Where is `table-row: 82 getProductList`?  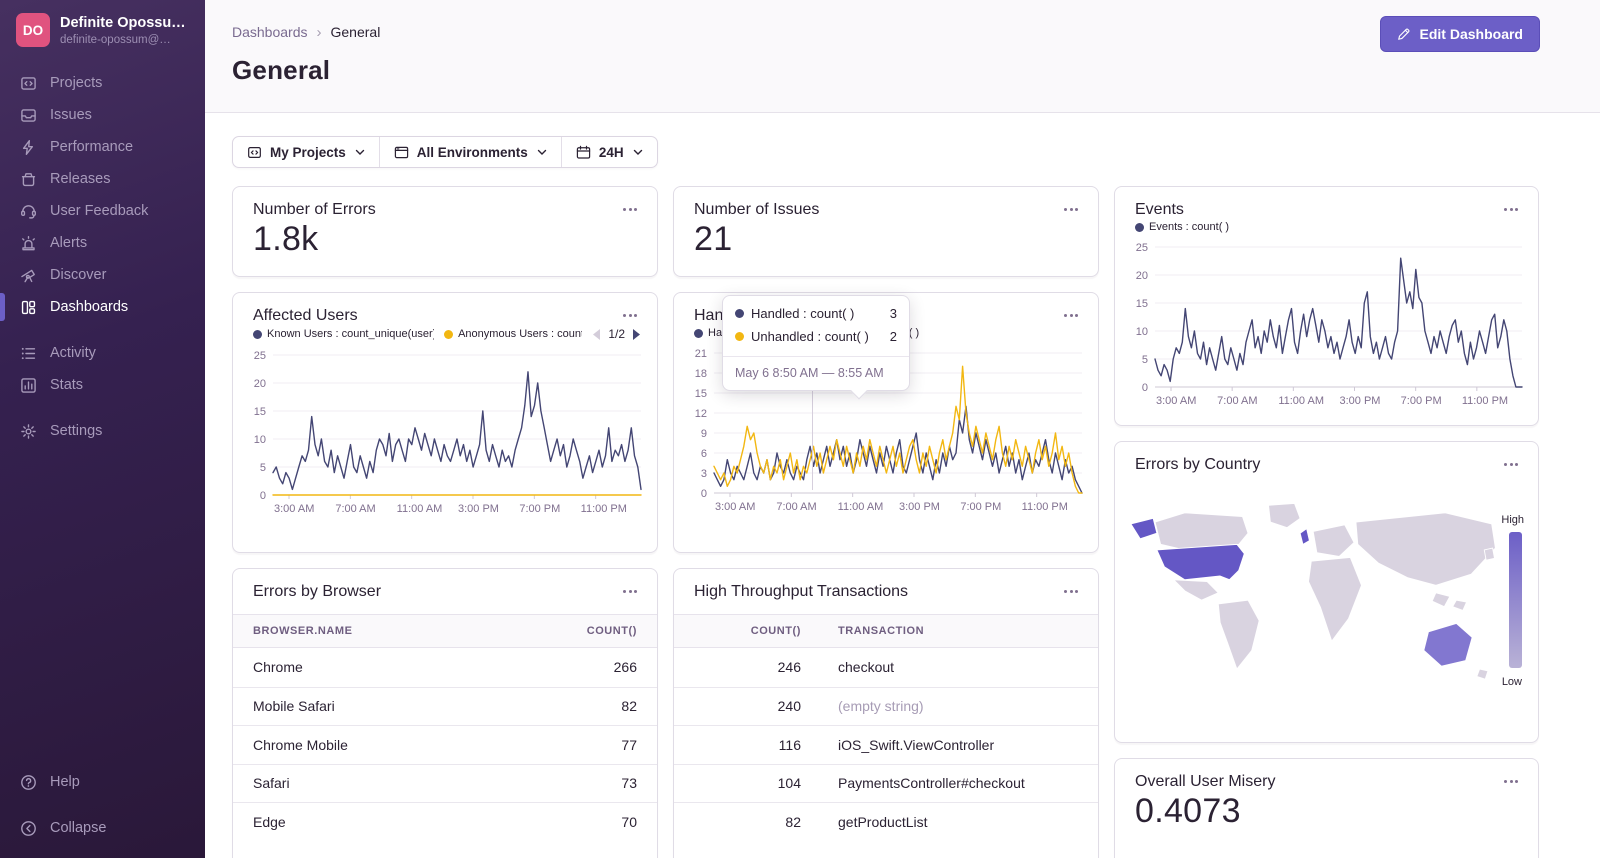
table-row: 82 getProductList is located at coordinates (886, 821).